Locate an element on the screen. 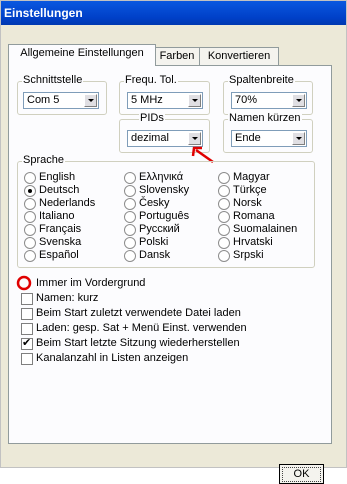 The image size is (347, 484). namen-kuerzen-group: Namen kürzen Ende is located at coordinates (268, 132).